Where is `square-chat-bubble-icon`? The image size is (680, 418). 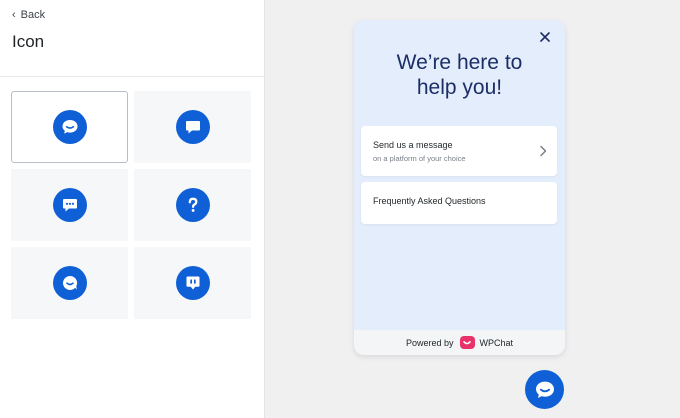
square-chat-bubble-icon is located at coordinates (192, 127).